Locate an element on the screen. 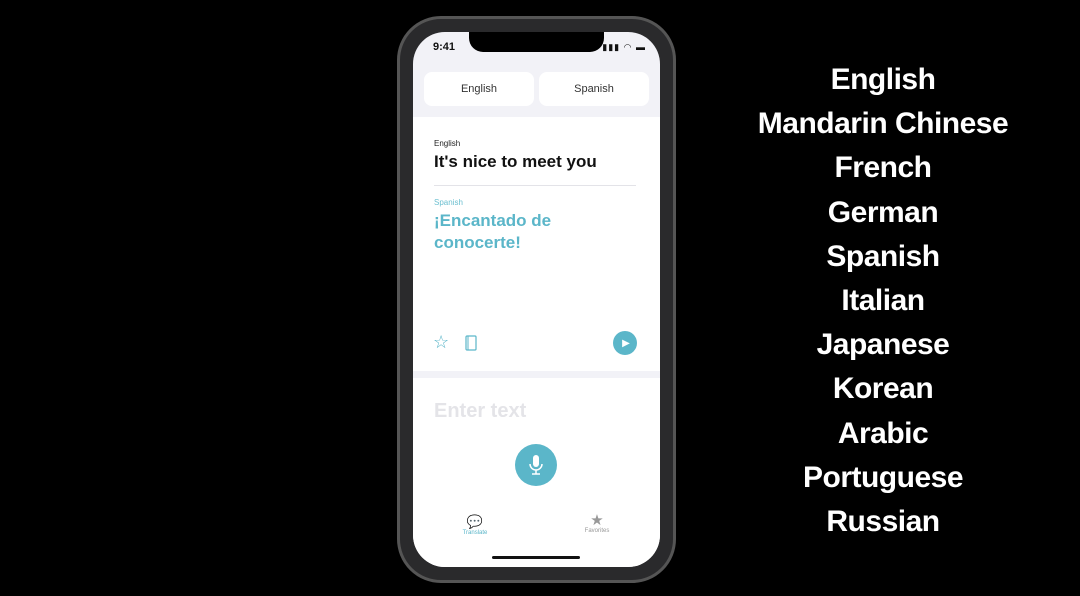  language-item: French is located at coordinates (883, 168).